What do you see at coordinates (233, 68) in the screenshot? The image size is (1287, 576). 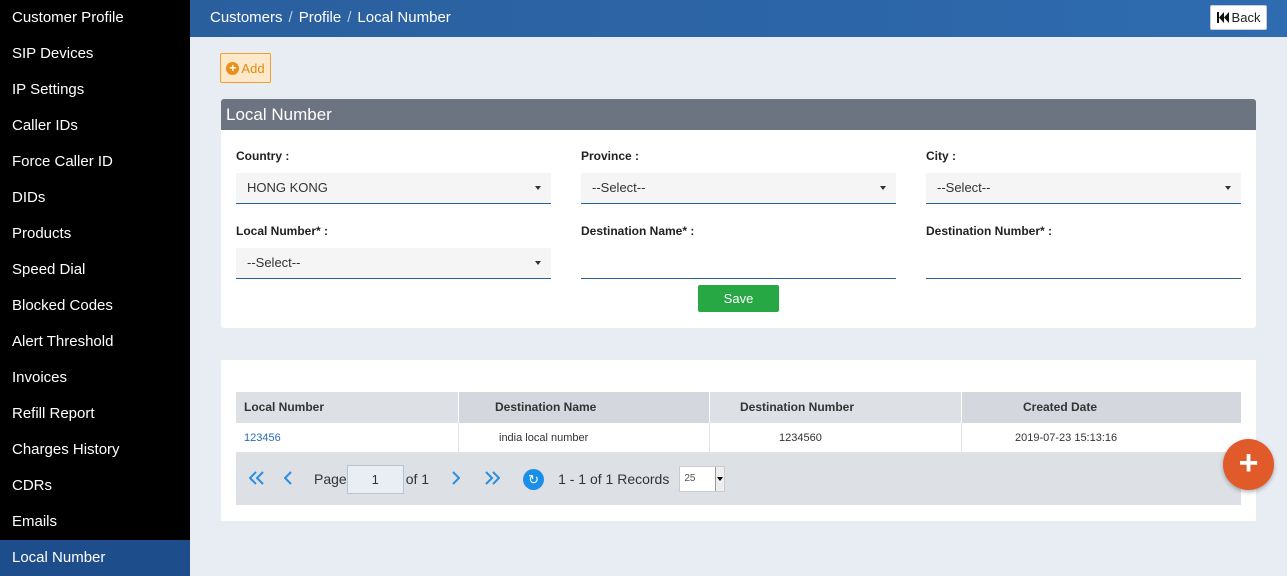 I see `plus-circle-icon: +` at bounding box center [233, 68].